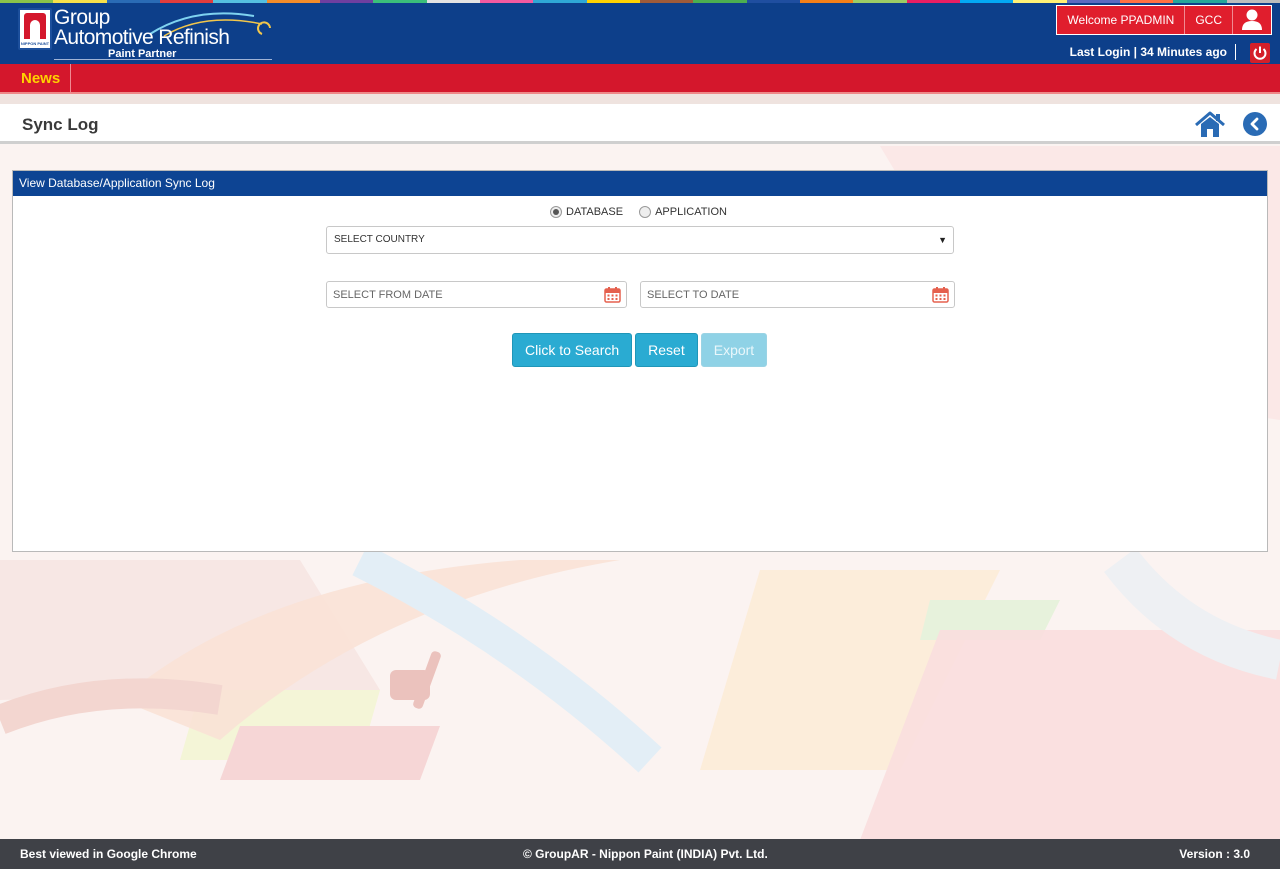  I want to click on sync-type-radio-group: DATABASE APPLICATION, so click(646, 212).